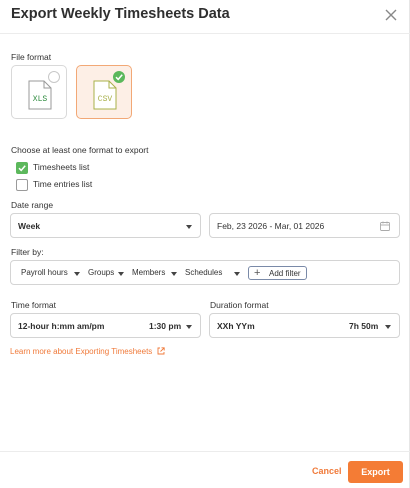  I want to click on file-format-label: File format, so click(31, 57).